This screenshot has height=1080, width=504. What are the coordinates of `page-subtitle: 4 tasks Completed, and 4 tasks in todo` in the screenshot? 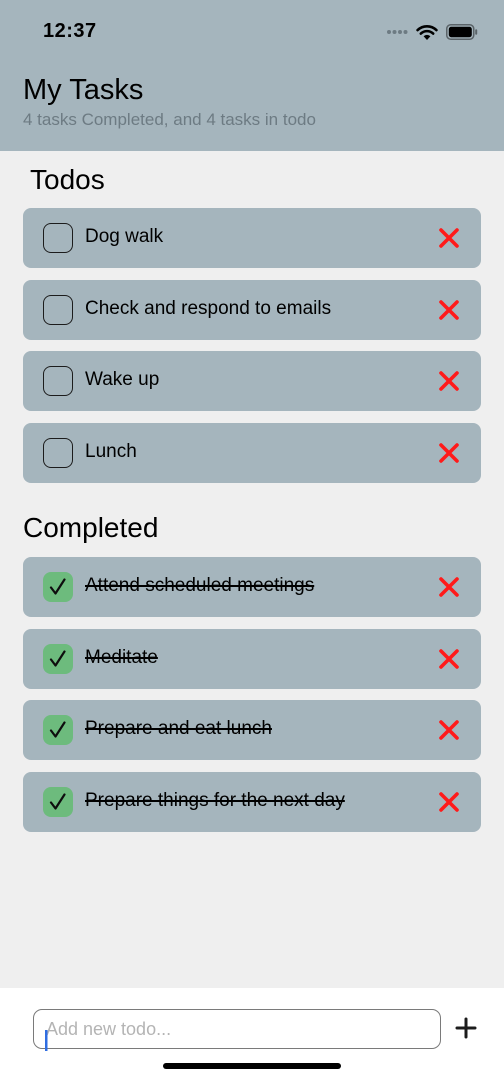 It's located at (169, 119).